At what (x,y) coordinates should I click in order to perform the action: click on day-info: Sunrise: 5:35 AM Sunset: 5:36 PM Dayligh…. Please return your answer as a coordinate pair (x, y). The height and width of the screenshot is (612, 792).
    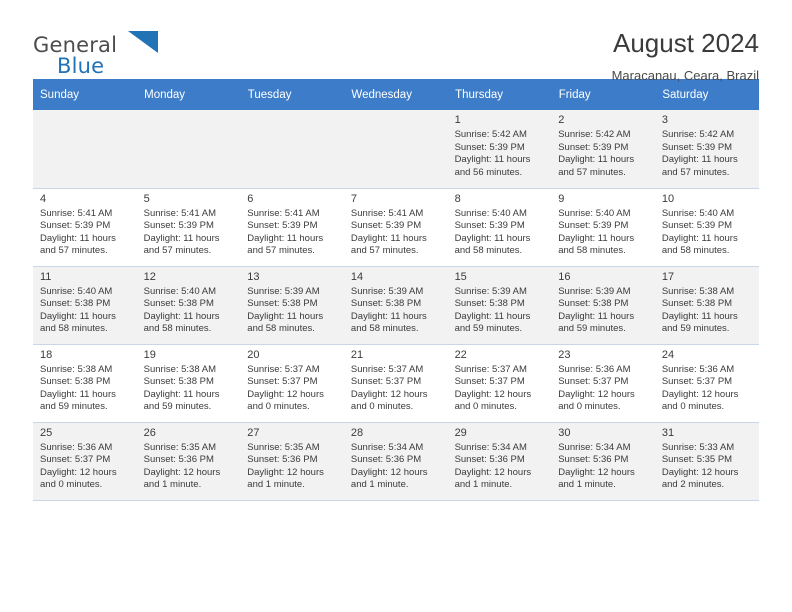
    Looking at the image, I should click on (182, 466).